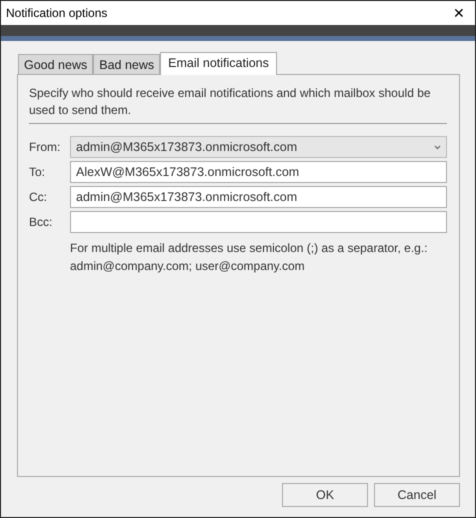  I want to click on from-dropdown: admin@M365x173873.onmicrosoft.com, so click(258, 147).